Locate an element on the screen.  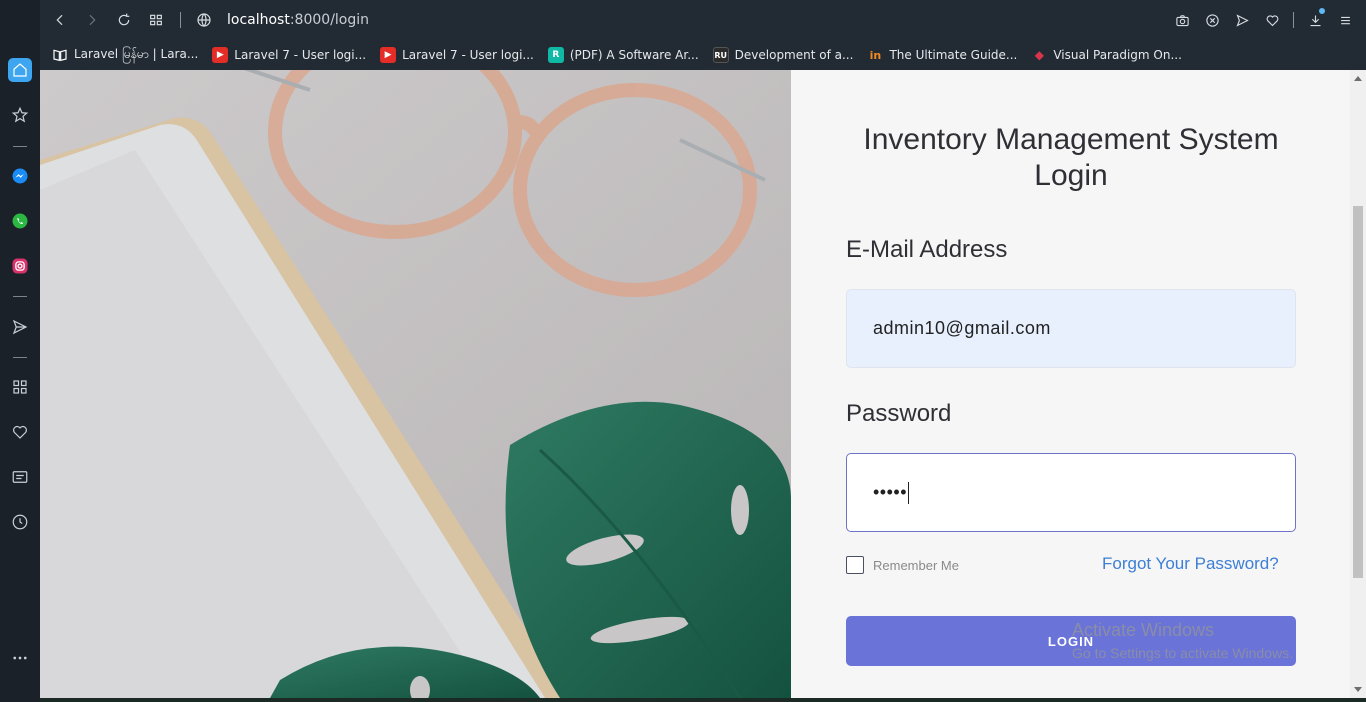
messenger-icon is located at coordinates (20, 176).